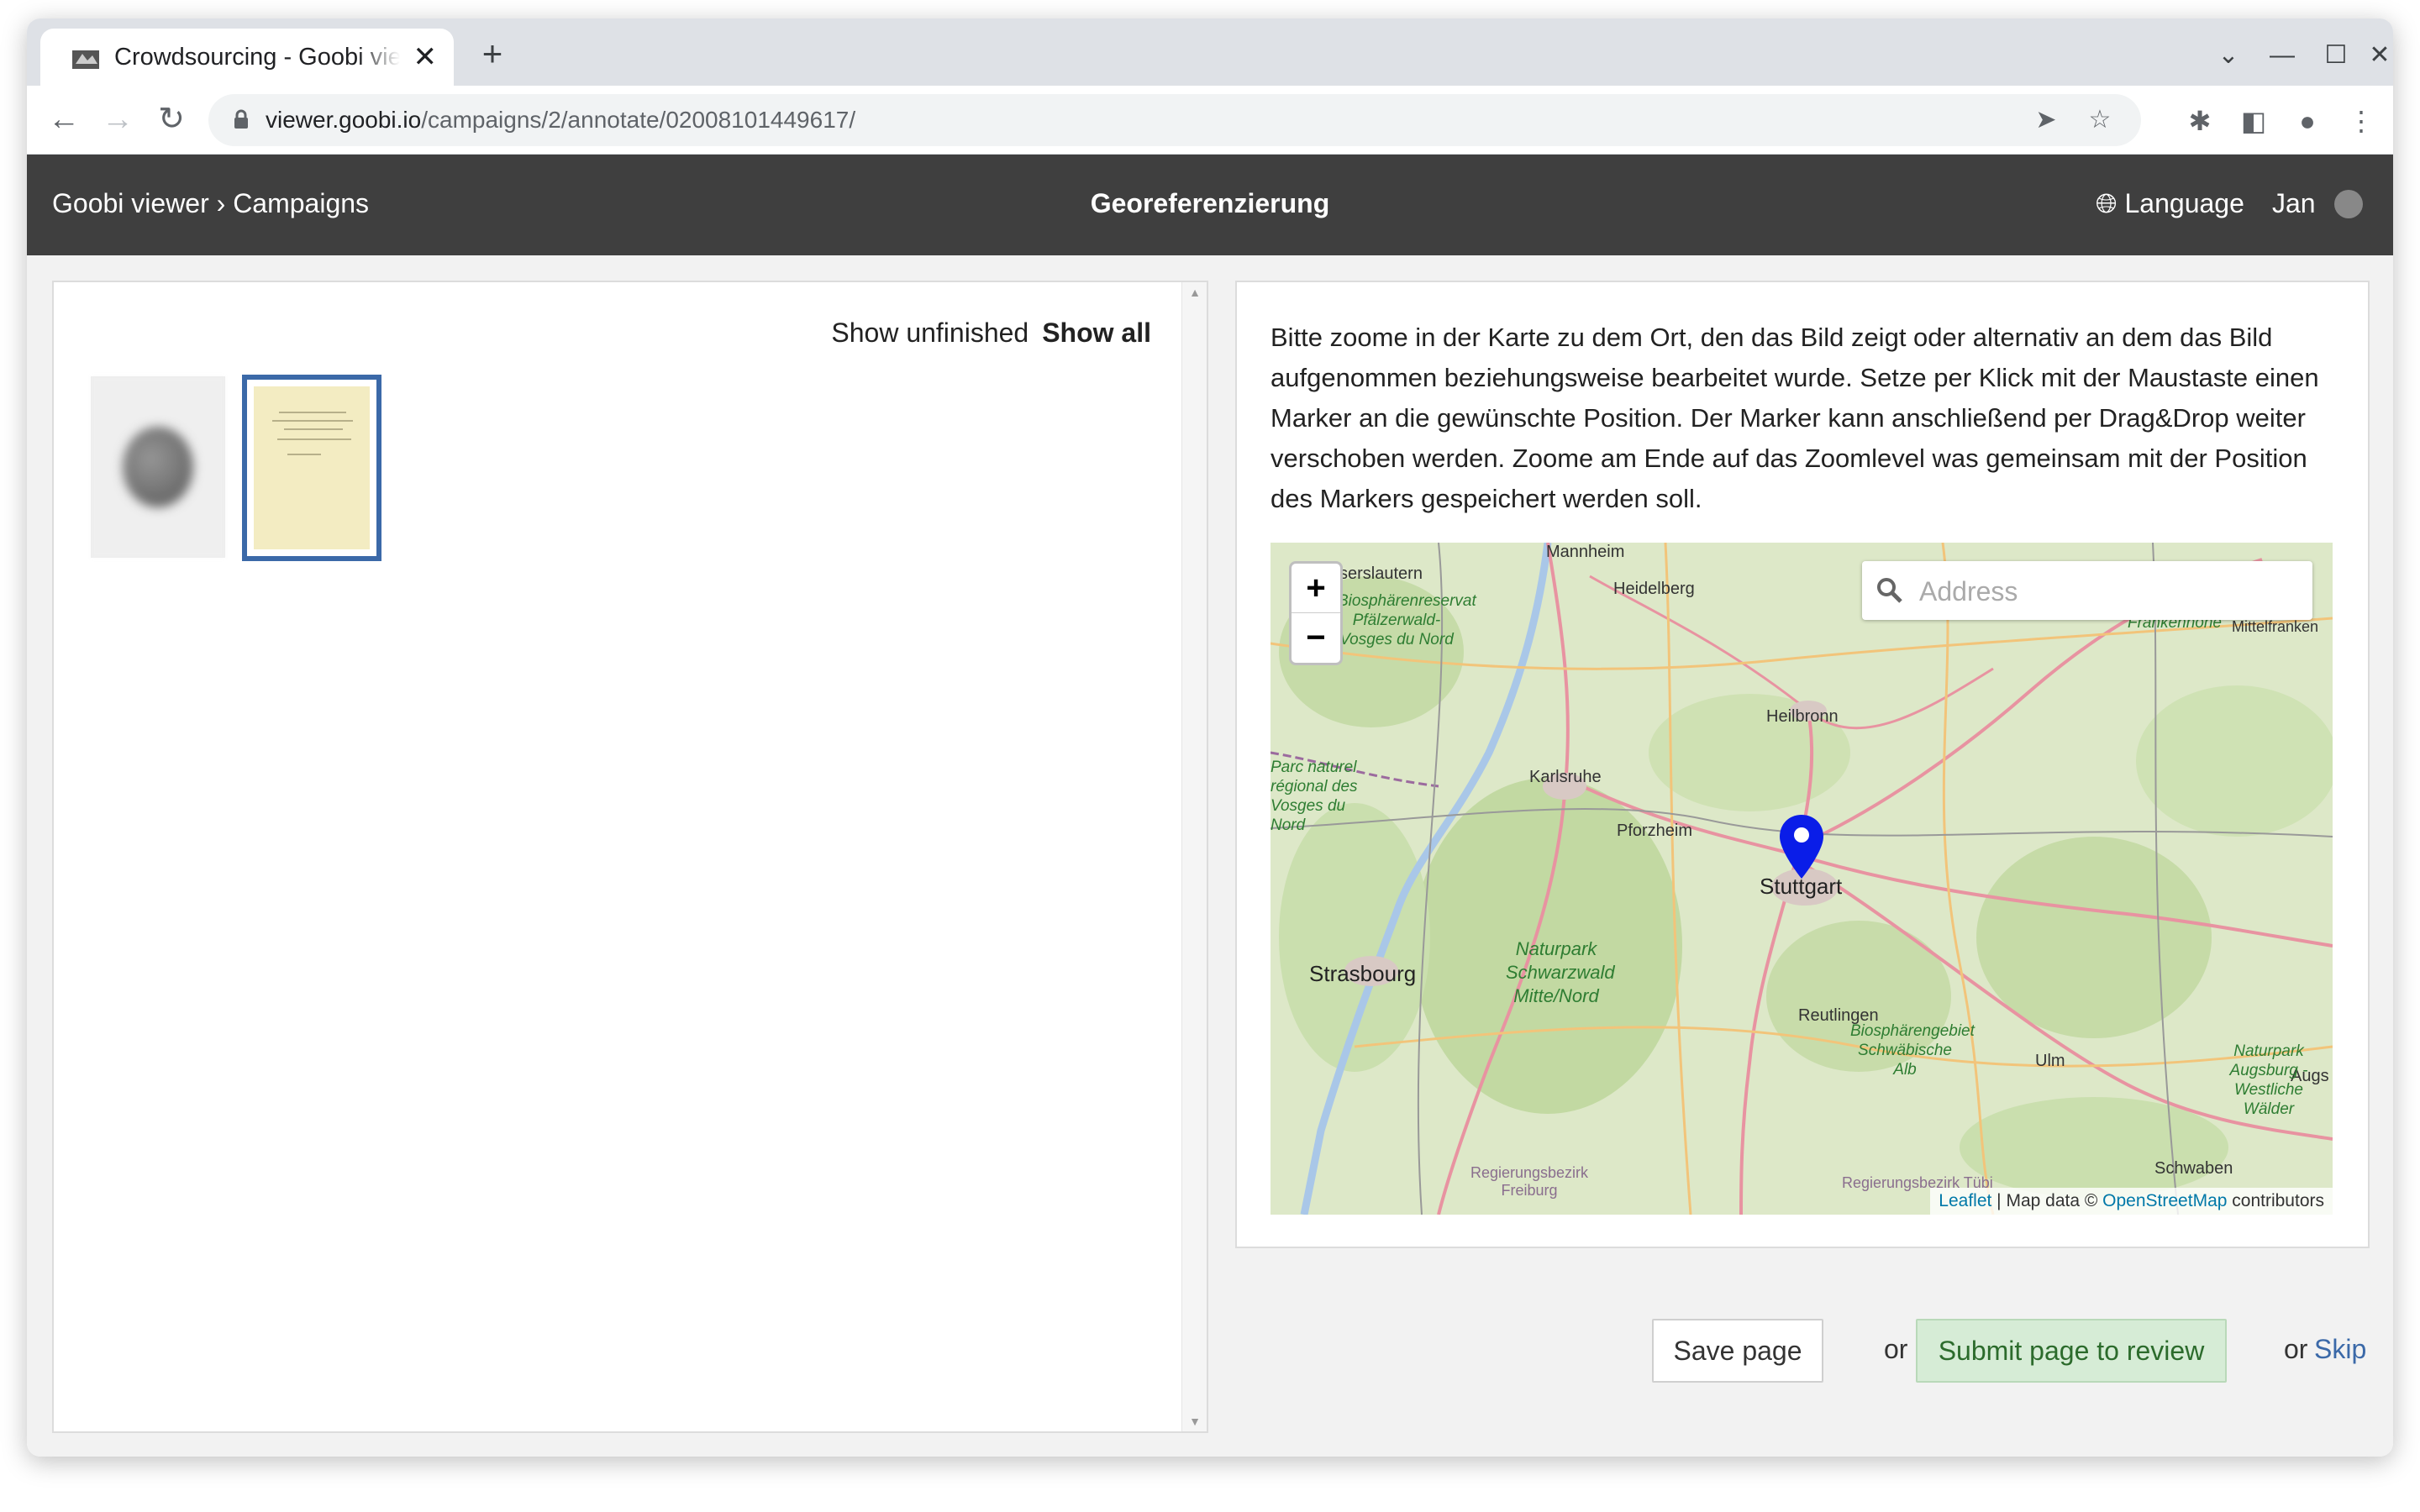 The width and height of the screenshot is (2420, 1512). I want to click on map-label-heidelberg: Heidelberg, so click(1654, 589).